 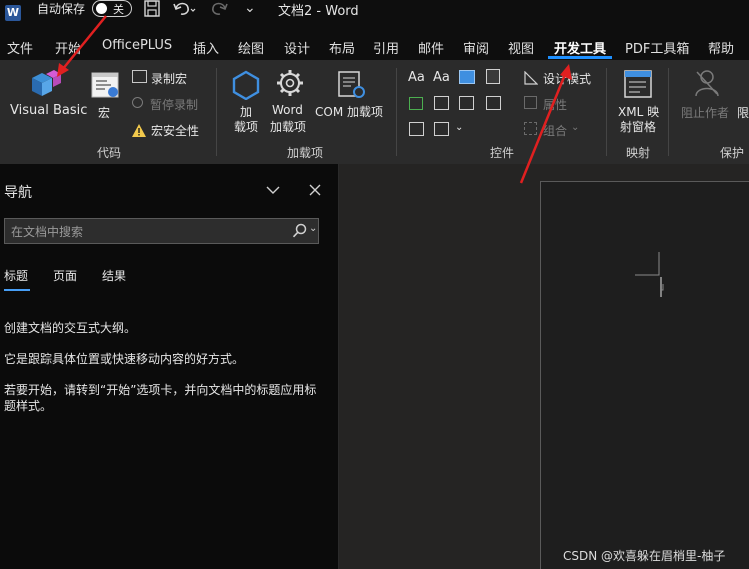 I want to click on margin-corner-mark, so click(x=650, y=277).